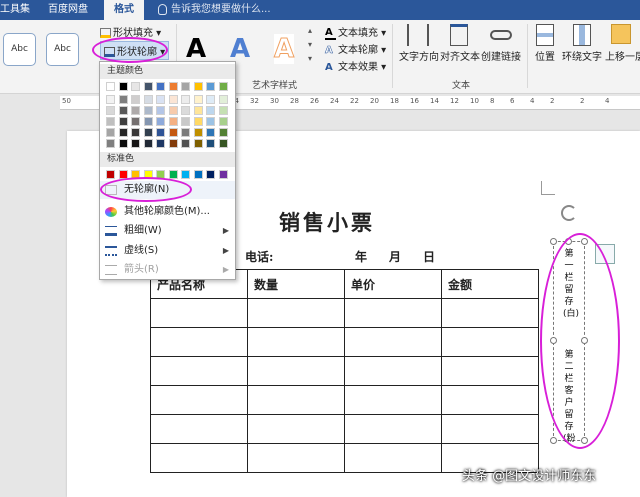 The width and height of the screenshot is (640, 497). Describe the element at coordinates (501, 43) in the screenshot. I see `create-link-button: 创建链接` at that location.